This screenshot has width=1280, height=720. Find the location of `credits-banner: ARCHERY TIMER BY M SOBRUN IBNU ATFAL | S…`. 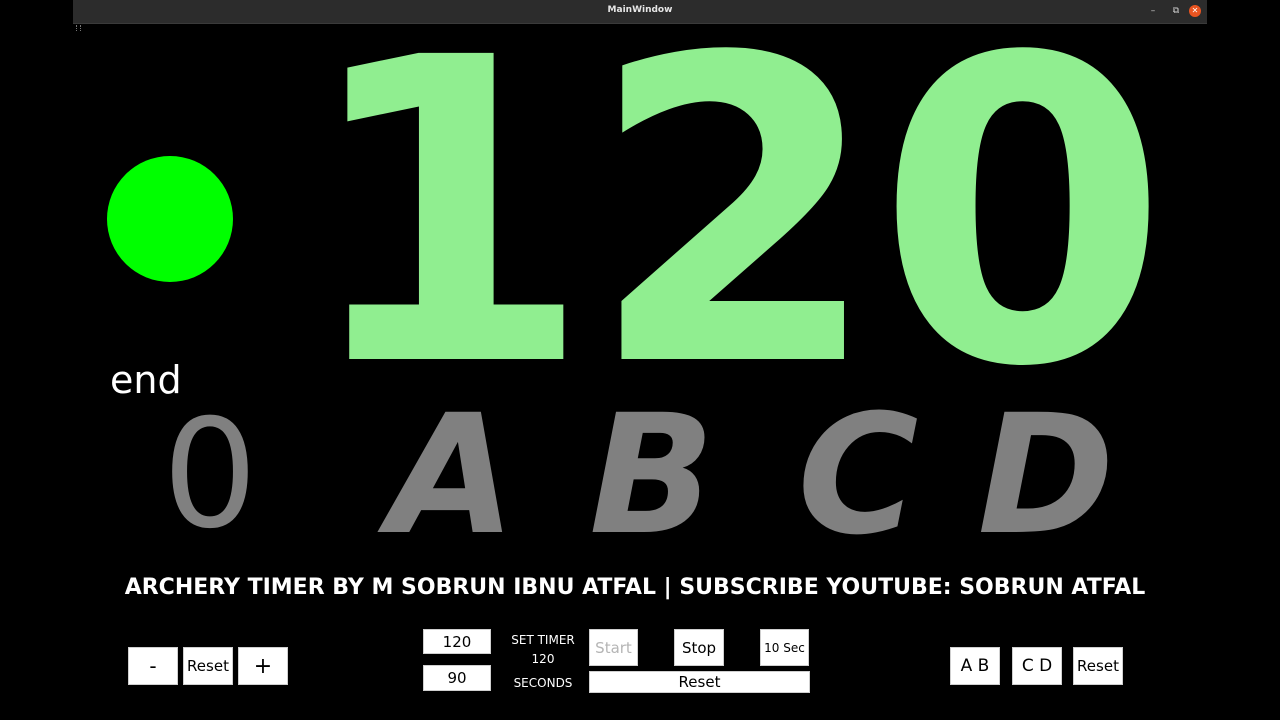

credits-banner: ARCHERY TIMER BY M SOBRUN IBNU ATFAL | S… is located at coordinates (635, 587).